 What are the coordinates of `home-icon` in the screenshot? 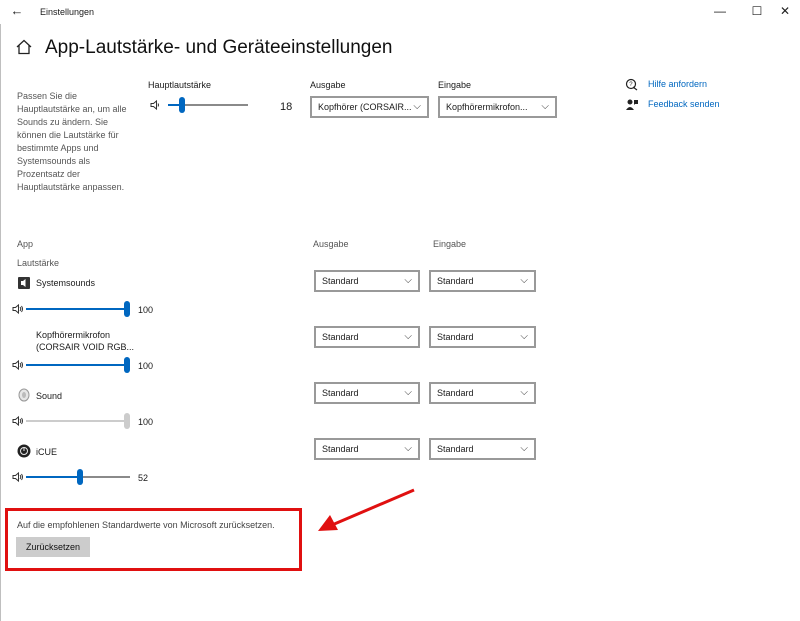 It's located at (24, 47).